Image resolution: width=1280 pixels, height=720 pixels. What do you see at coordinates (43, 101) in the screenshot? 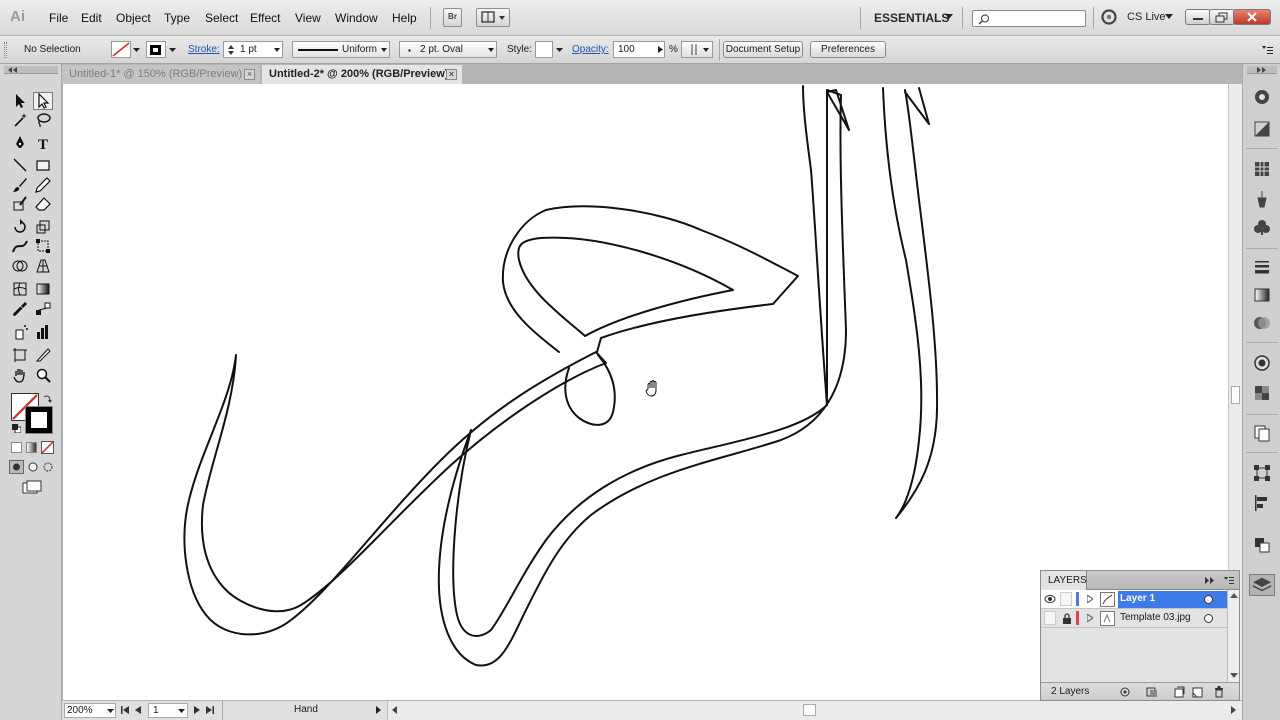
I see `direct-selection-tool` at bounding box center [43, 101].